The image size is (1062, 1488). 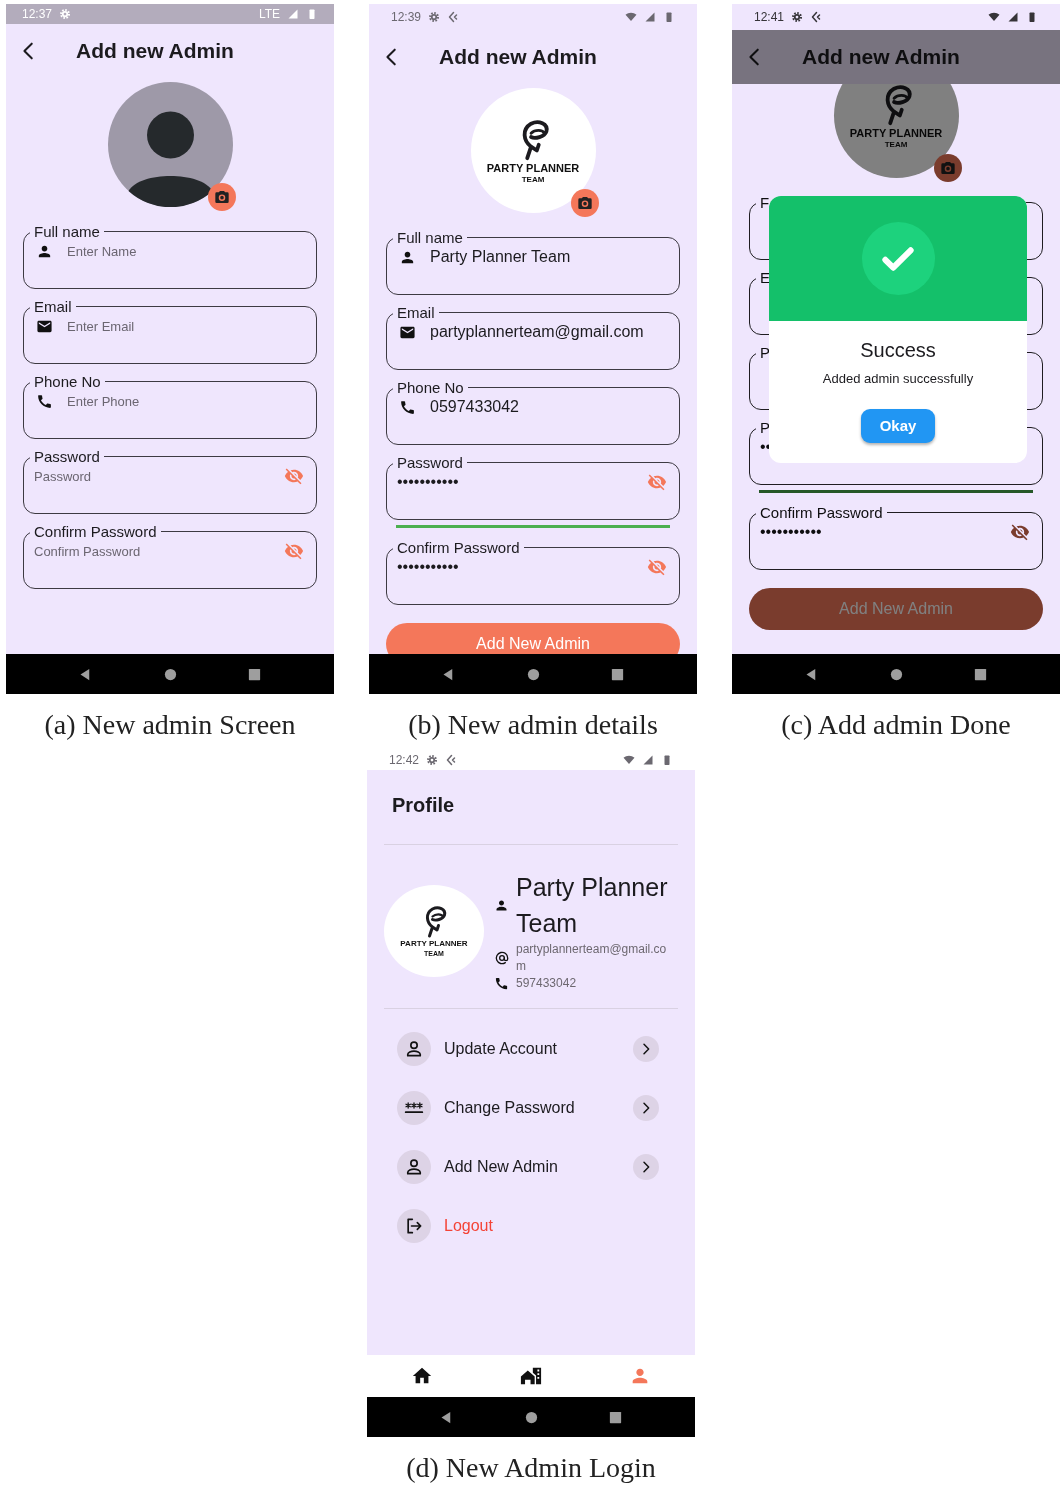 What do you see at coordinates (37, 14) in the screenshot?
I see `status-time: 12:37` at bounding box center [37, 14].